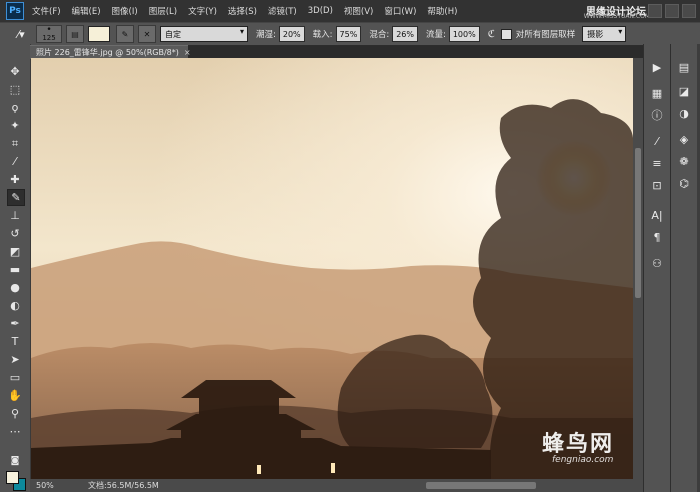 The image size is (700, 492). I want to click on menu-view: 视图(V), so click(358, 11).